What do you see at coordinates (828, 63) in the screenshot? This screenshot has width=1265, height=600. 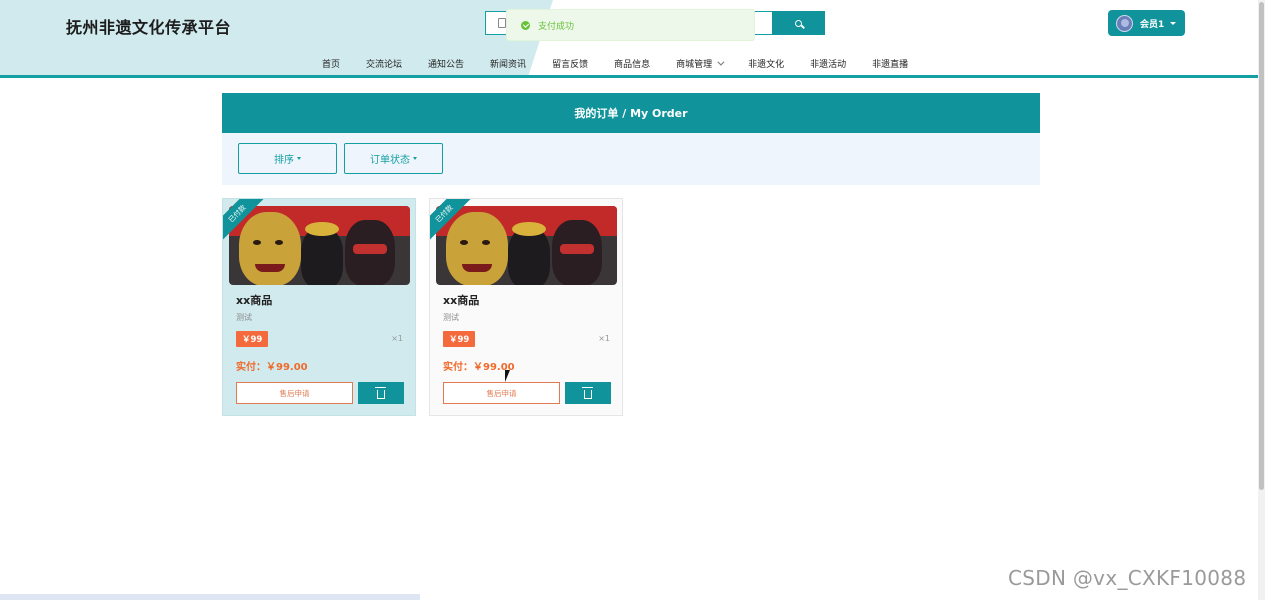 I see `nav-item-activities: 非遗活动` at bounding box center [828, 63].